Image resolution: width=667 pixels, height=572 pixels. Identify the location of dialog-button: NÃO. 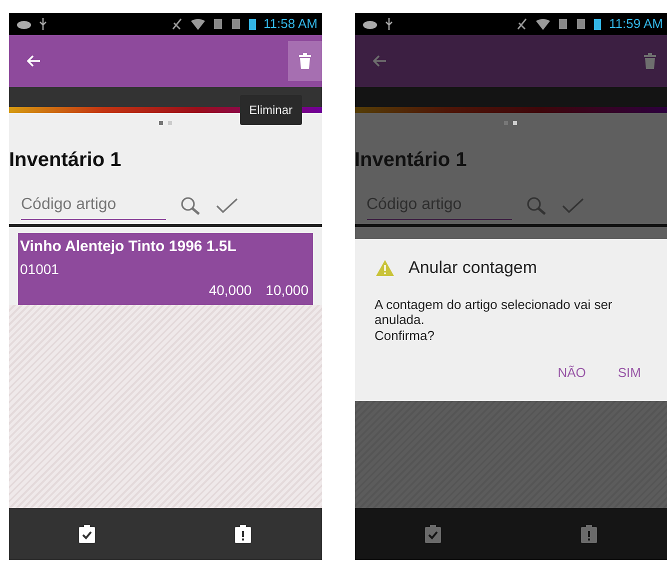
(572, 373).